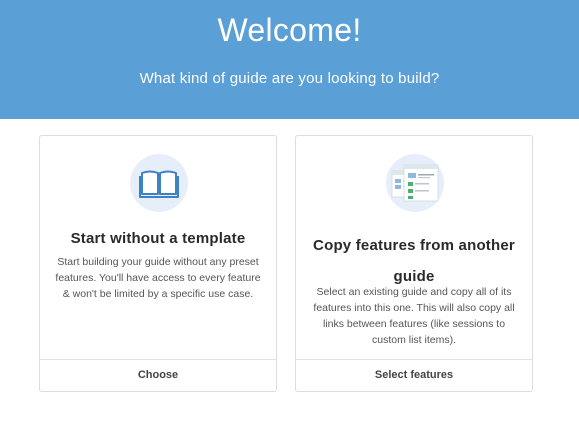 The image size is (579, 422). What do you see at coordinates (289, 30) in the screenshot?
I see `page-title: Welcome!` at bounding box center [289, 30].